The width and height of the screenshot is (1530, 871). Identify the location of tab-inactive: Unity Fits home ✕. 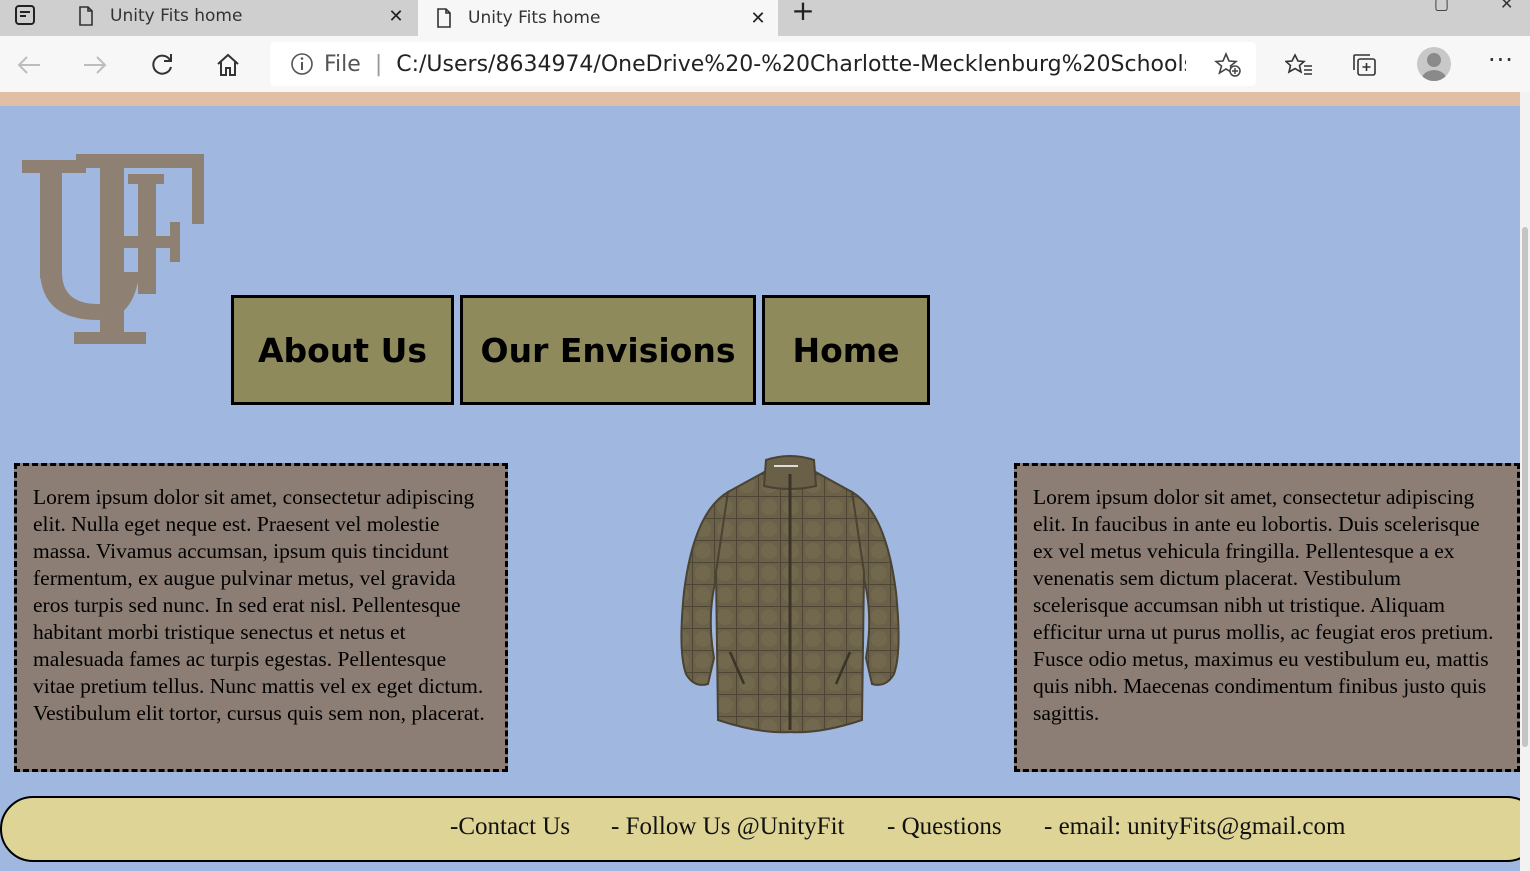
(238, 16).